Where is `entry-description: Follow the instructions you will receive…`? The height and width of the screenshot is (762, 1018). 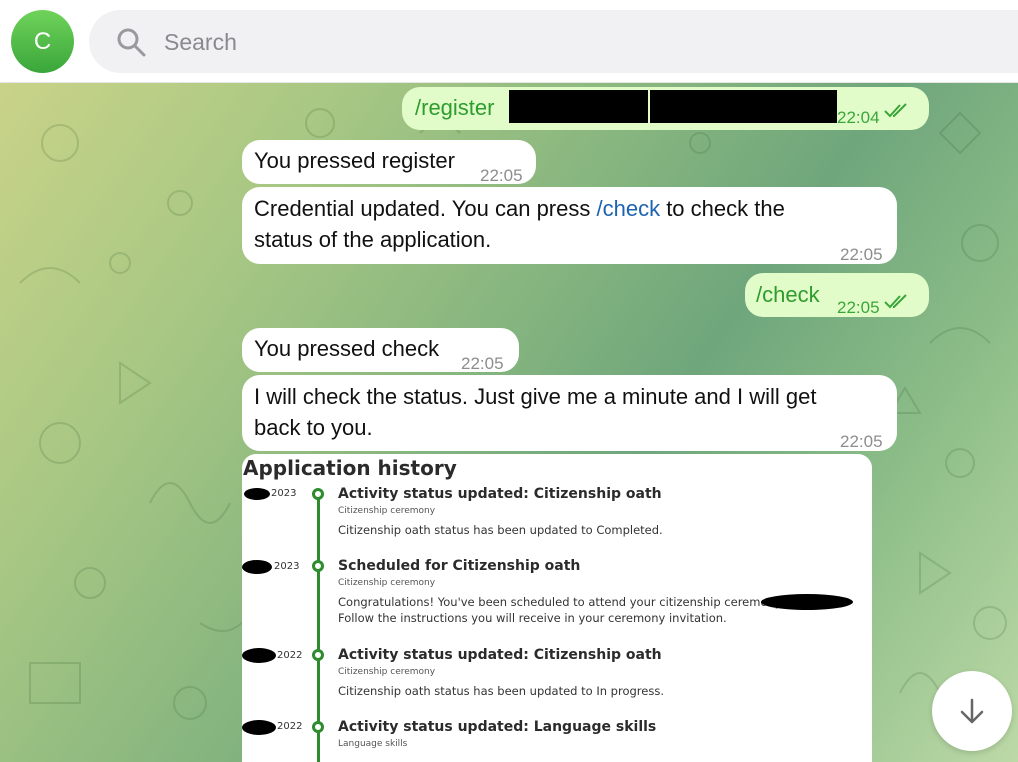
entry-description: Follow the instructions you will receive… is located at coordinates (532, 618).